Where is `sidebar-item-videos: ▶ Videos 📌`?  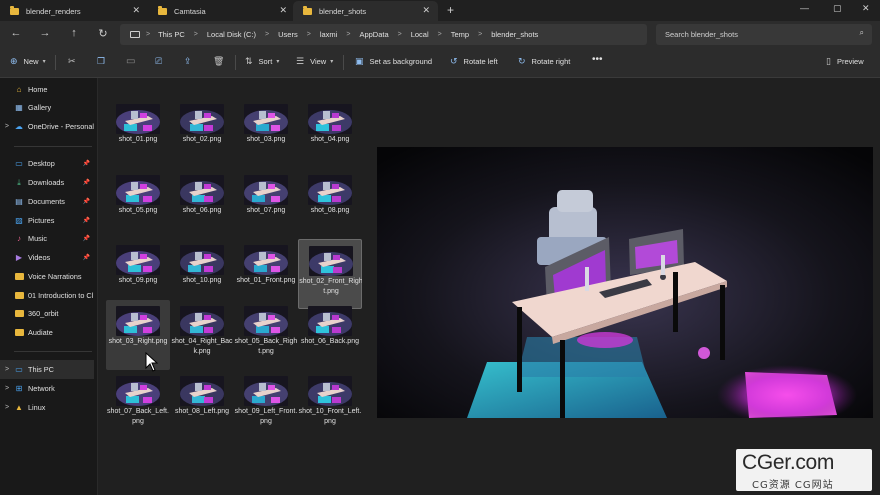
sidebar-item-videos: ▶ Videos 📌 is located at coordinates (47, 257).